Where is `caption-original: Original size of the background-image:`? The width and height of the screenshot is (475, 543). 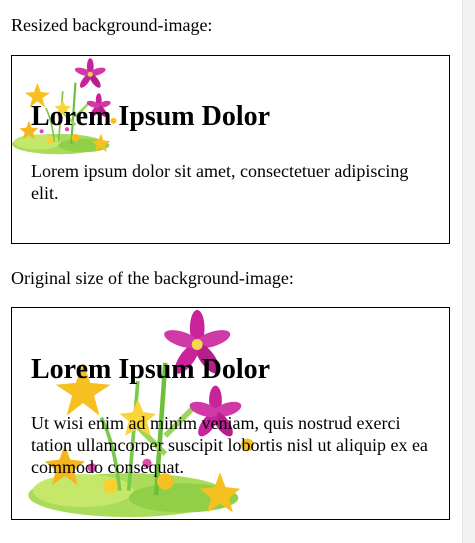
caption-original: Original size of the background-image: is located at coordinates (152, 278).